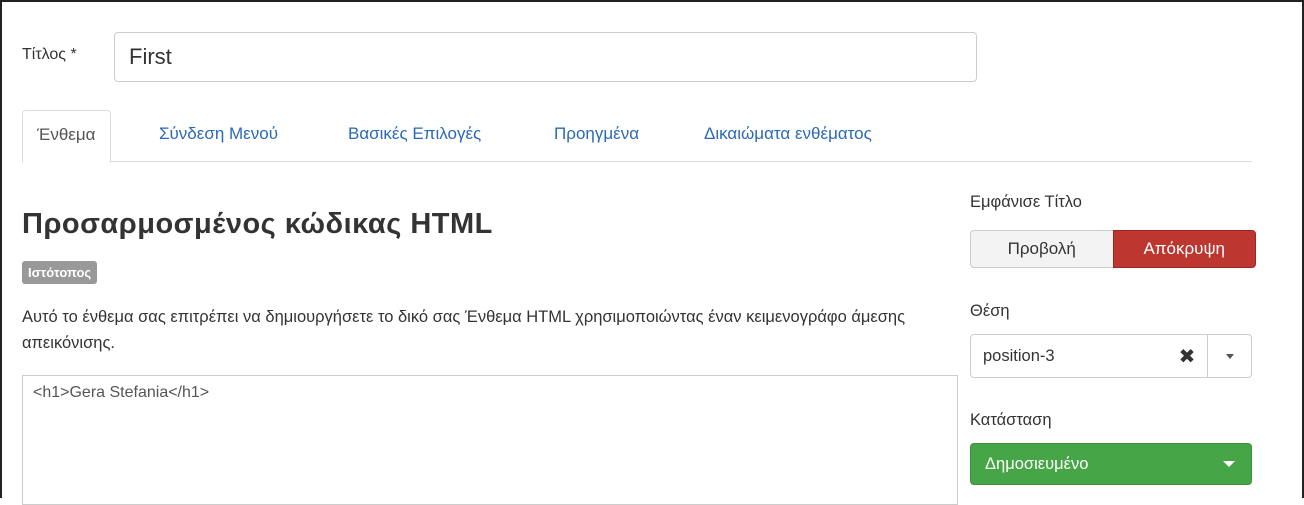 This screenshot has width=1304, height=505. I want to click on site-badge: Ιστότοπος, so click(60, 272).